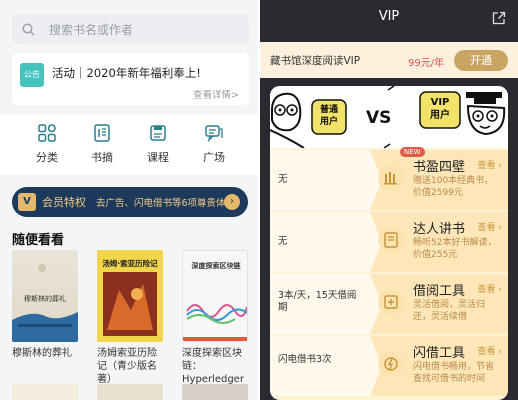 Image resolution: width=518 pixels, height=400 pixels. I want to click on nav-excerpt-label: 书摘, so click(102, 157).